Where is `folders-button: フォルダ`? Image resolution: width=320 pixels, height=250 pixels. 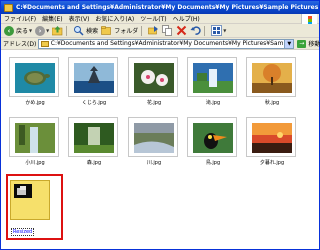
folders-button: フォルダ is located at coordinates (119, 31).